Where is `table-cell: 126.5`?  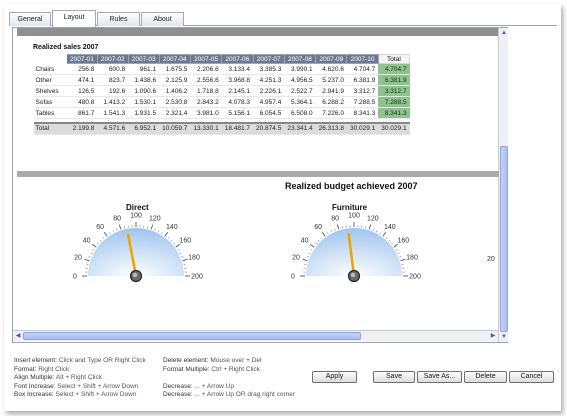
table-cell: 126.5 is located at coordinates (82, 91).